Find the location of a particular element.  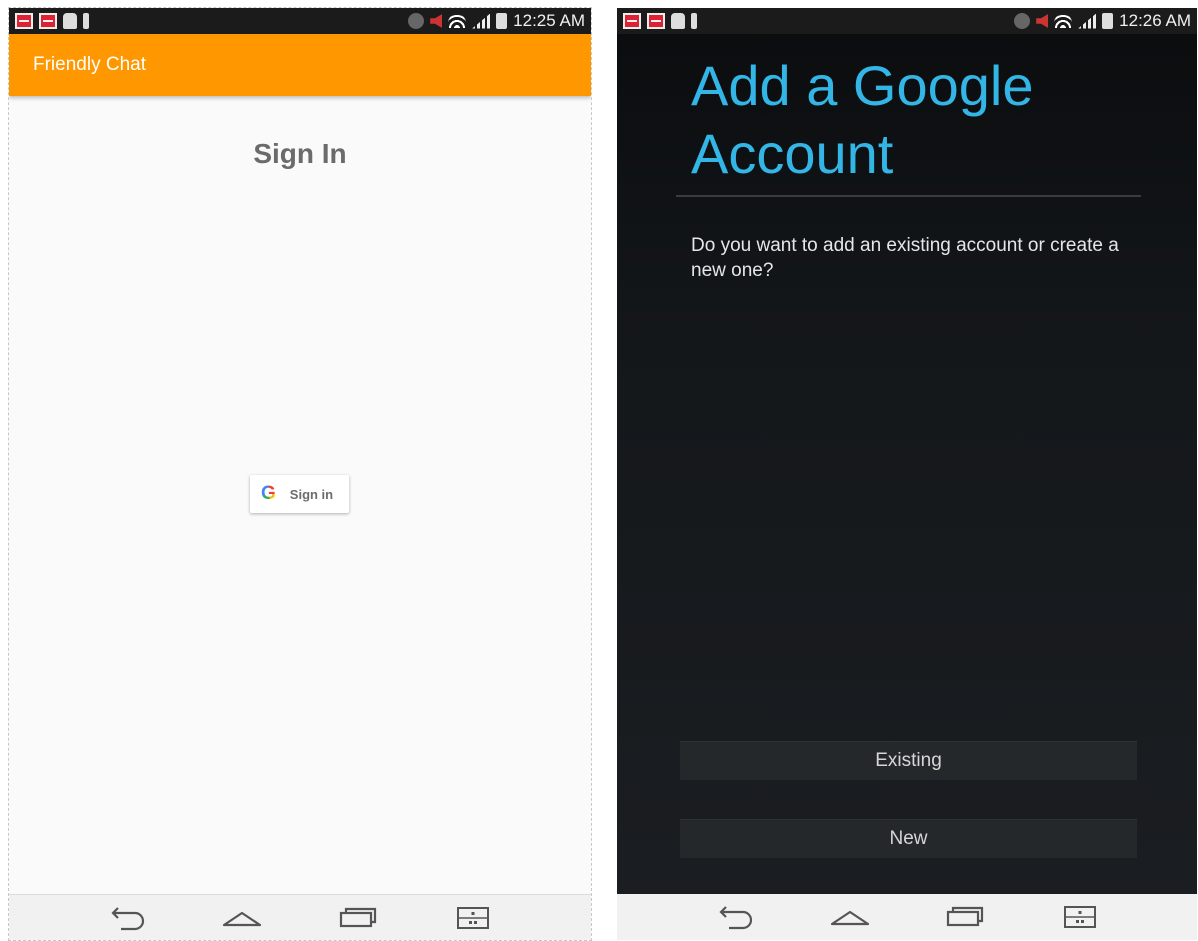

google-logo-icon: G is located at coordinates (268, 493).